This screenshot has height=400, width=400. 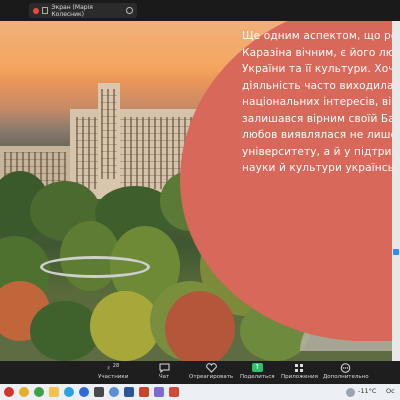 I want to click on temperature-text: -11°C, so click(x=367, y=391).